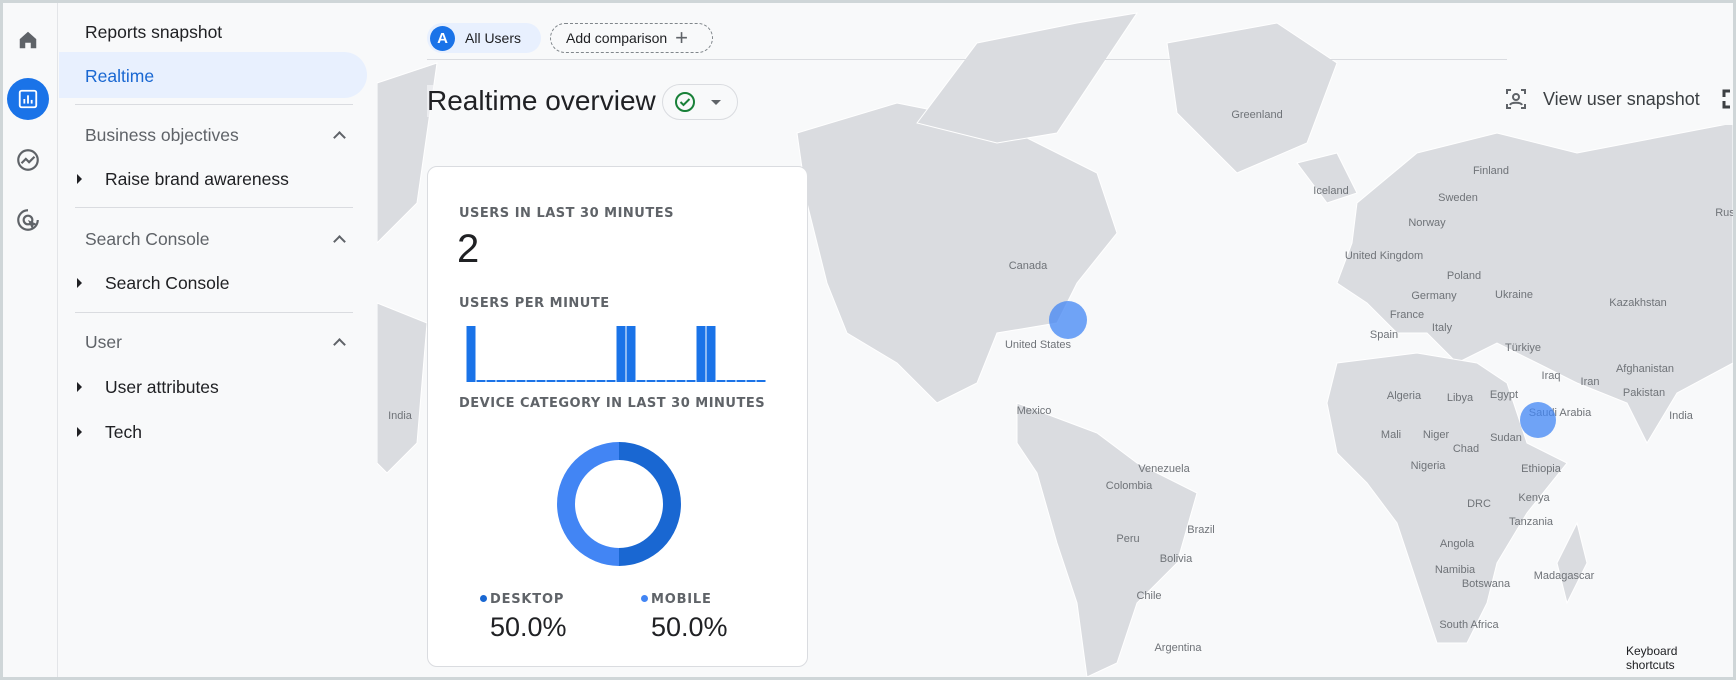 The width and height of the screenshot is (1736, 680). I want to click on map-country-label: Peru, so click(1128, 539).